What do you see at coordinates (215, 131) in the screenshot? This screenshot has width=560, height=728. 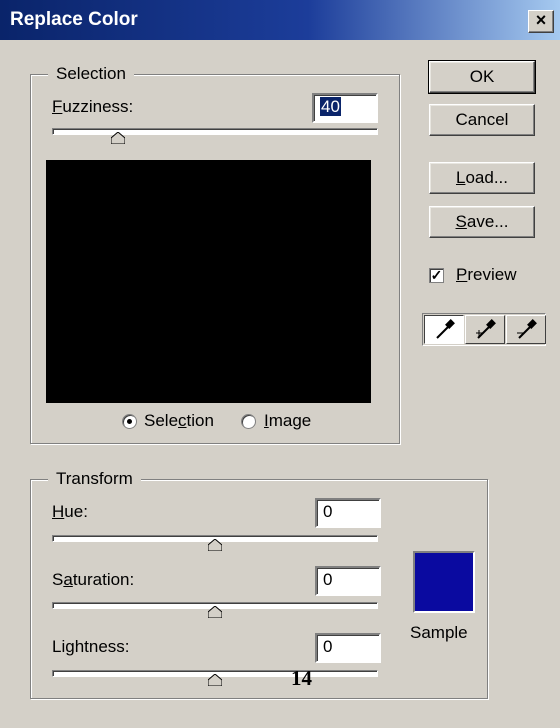 I see `fuzziness-slider-track` at bounding box center [215, 131].